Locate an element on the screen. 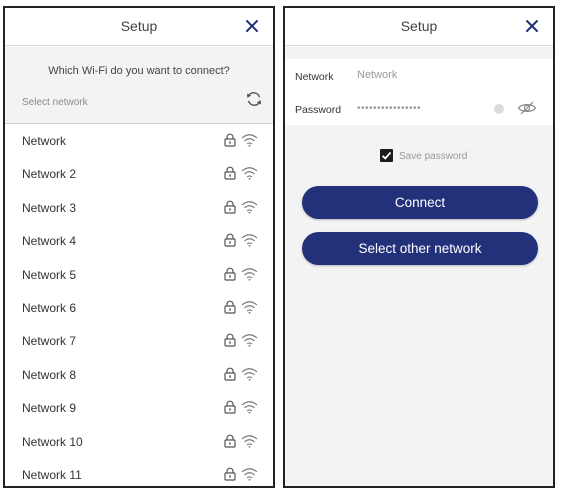 The height and width of the screenshot is (490, 562). clear-icon is located at coordinates (499, 109).